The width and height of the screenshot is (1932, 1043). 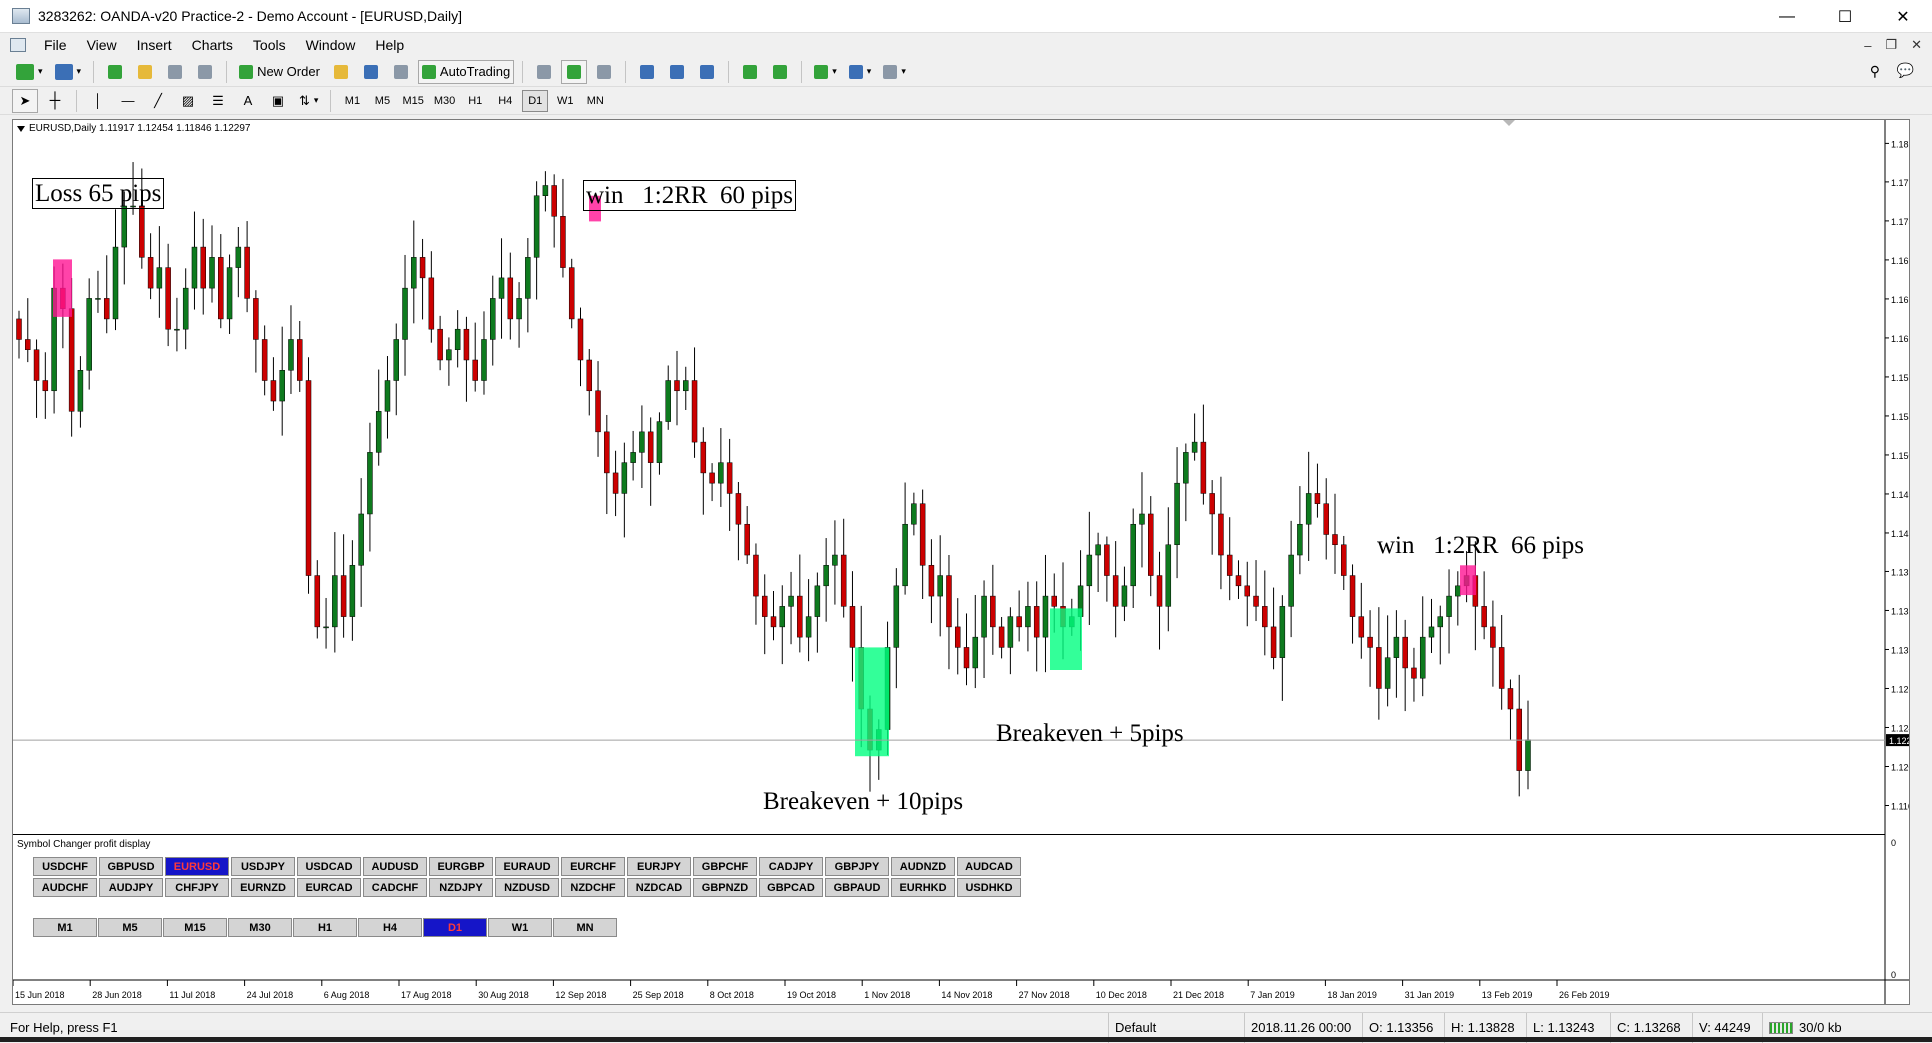 I want to click on symbol-tf-button-m1: M1, so click(x=65, y=927).